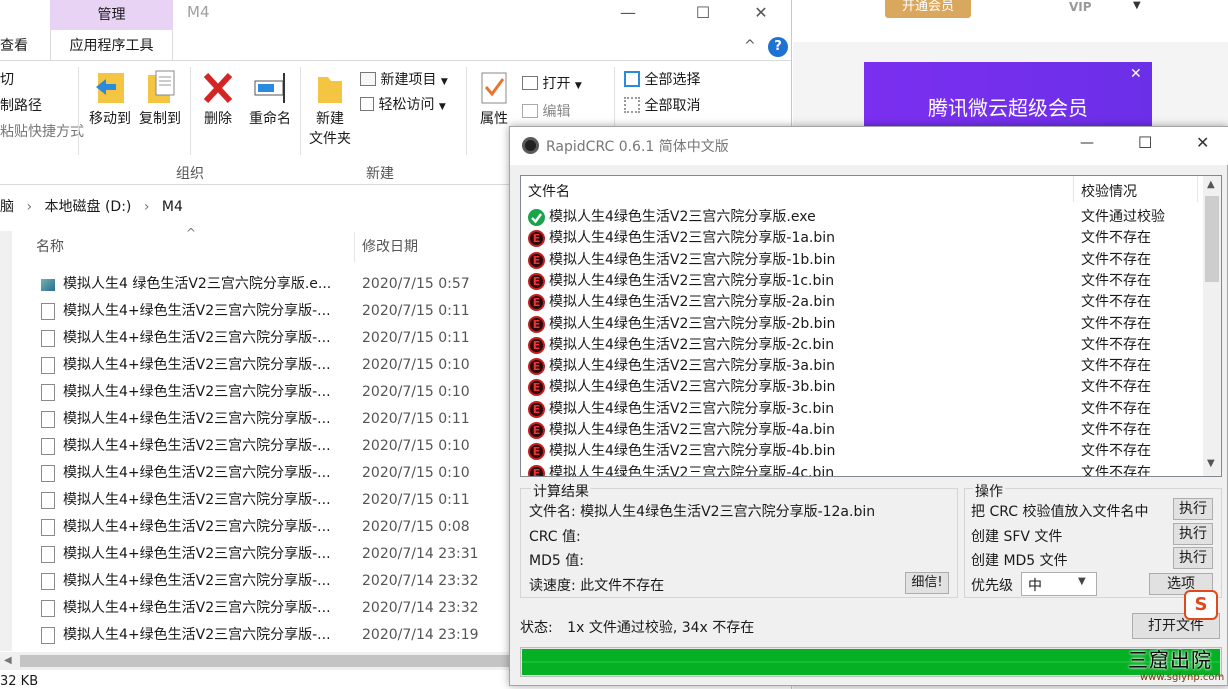 This screenshot has width=1228, height=689. Describe the element at coordinates (861, 409) in the screenshot. I see `crc-row: E 模拟人生4绿色生活V2三宫六院分享版-3c.bin 文件不存在` at that location.